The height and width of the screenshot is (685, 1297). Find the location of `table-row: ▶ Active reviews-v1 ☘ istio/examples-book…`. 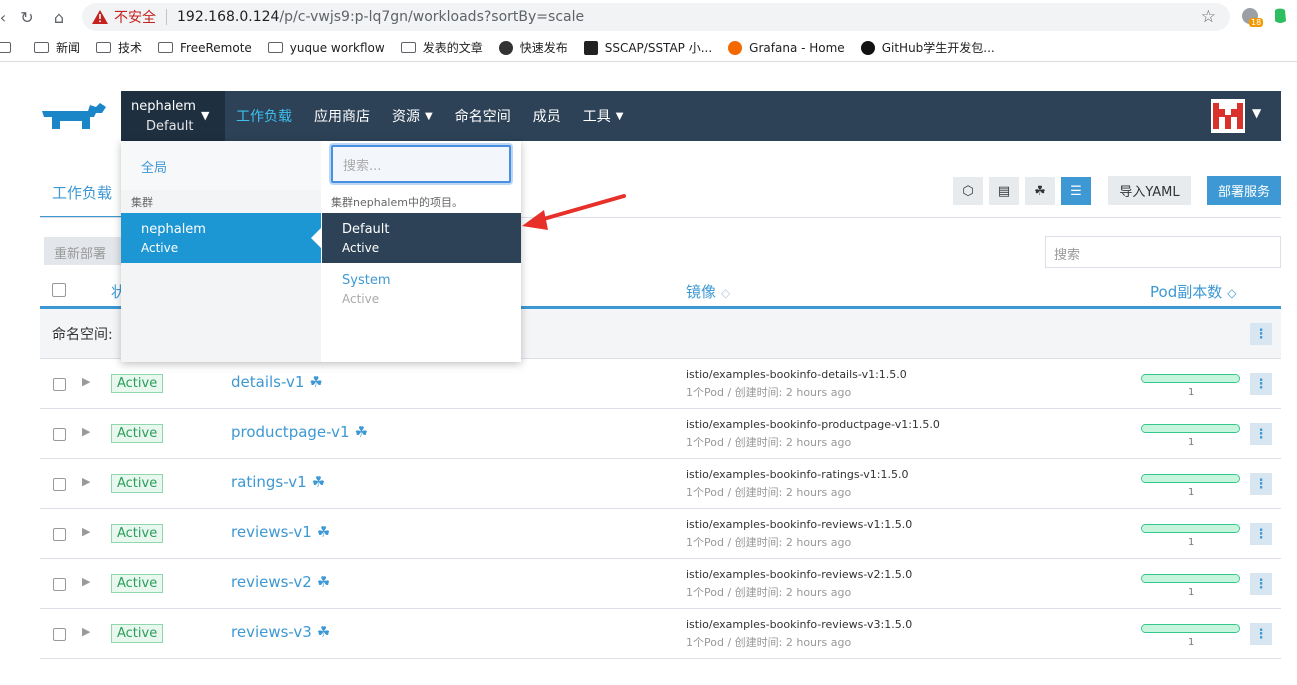

table-row: ▶ Active reviews-v1 ☘ istio/examples-book… is located at coordinates (660, 534).